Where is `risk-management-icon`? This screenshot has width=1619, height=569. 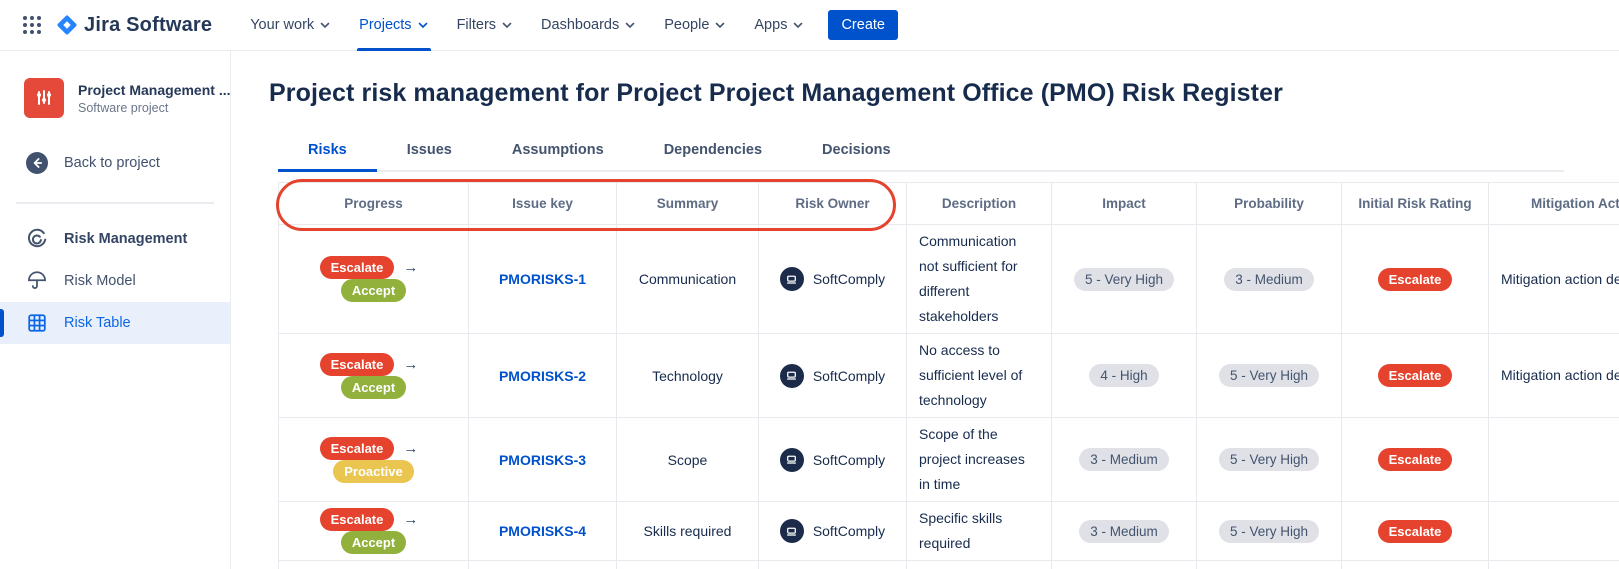 risk-management-icon is located at coordinates (37, 239).